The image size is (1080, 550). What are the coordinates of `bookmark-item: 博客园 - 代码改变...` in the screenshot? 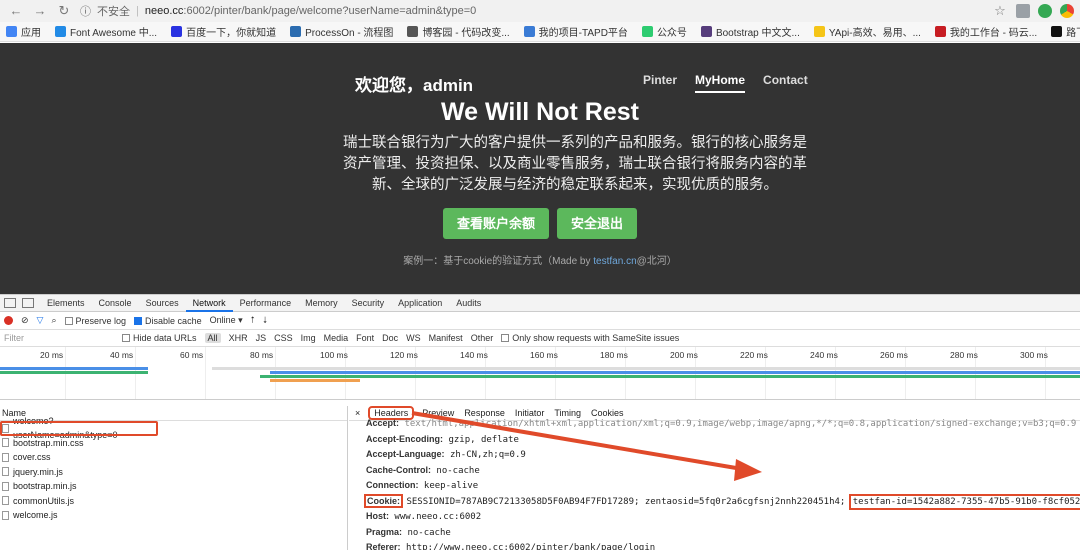 It's located at (458, 31).